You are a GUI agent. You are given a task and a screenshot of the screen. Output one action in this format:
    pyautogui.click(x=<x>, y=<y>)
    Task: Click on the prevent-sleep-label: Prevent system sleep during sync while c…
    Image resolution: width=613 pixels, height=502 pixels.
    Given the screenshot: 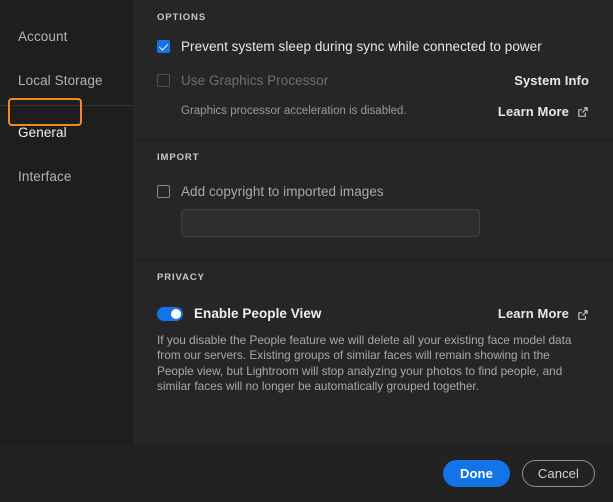 What is the action you would take?
    pyautogui.click(x=361, y=46)
    